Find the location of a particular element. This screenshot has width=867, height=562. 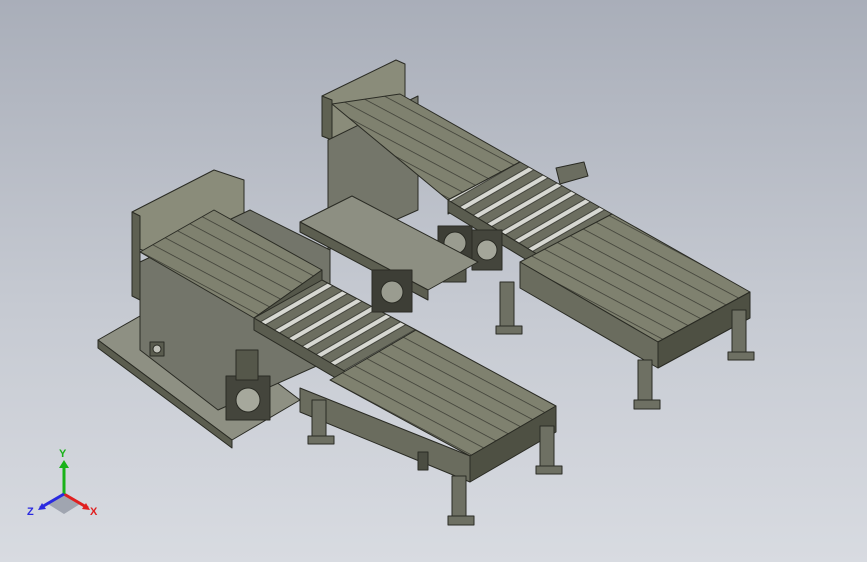

triad-z-label: Z is located at coordinates (30, 512).